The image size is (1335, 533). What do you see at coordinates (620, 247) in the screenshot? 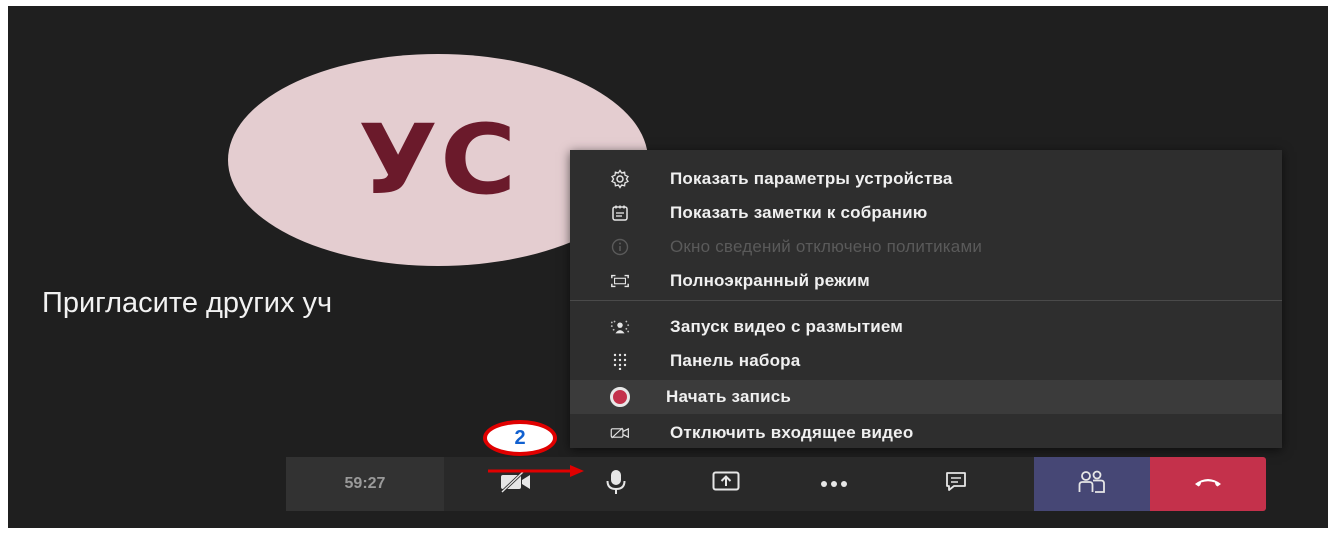
I see `info-icon` at bounding box center [620, 247].